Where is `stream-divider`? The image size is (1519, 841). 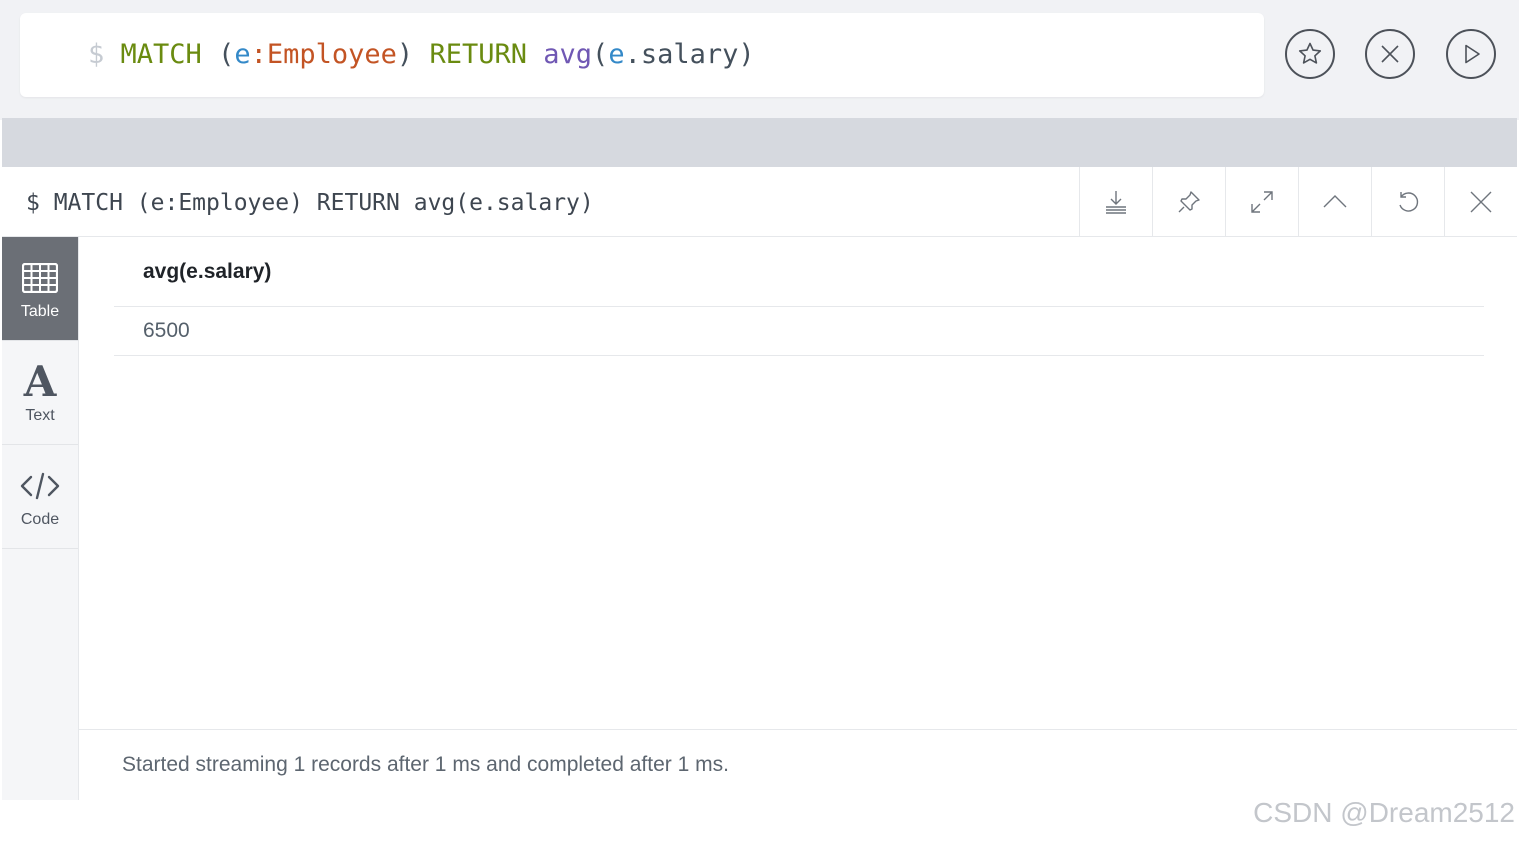
stream-divider is located at coordinates (759, 142).